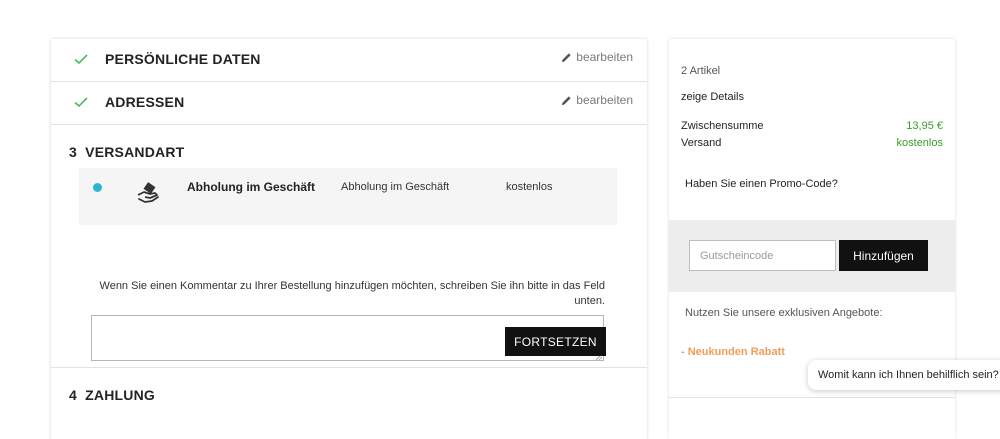  I want to click on offer-link-new-customer: - Neukunden Rabatt, so click(733, 352).